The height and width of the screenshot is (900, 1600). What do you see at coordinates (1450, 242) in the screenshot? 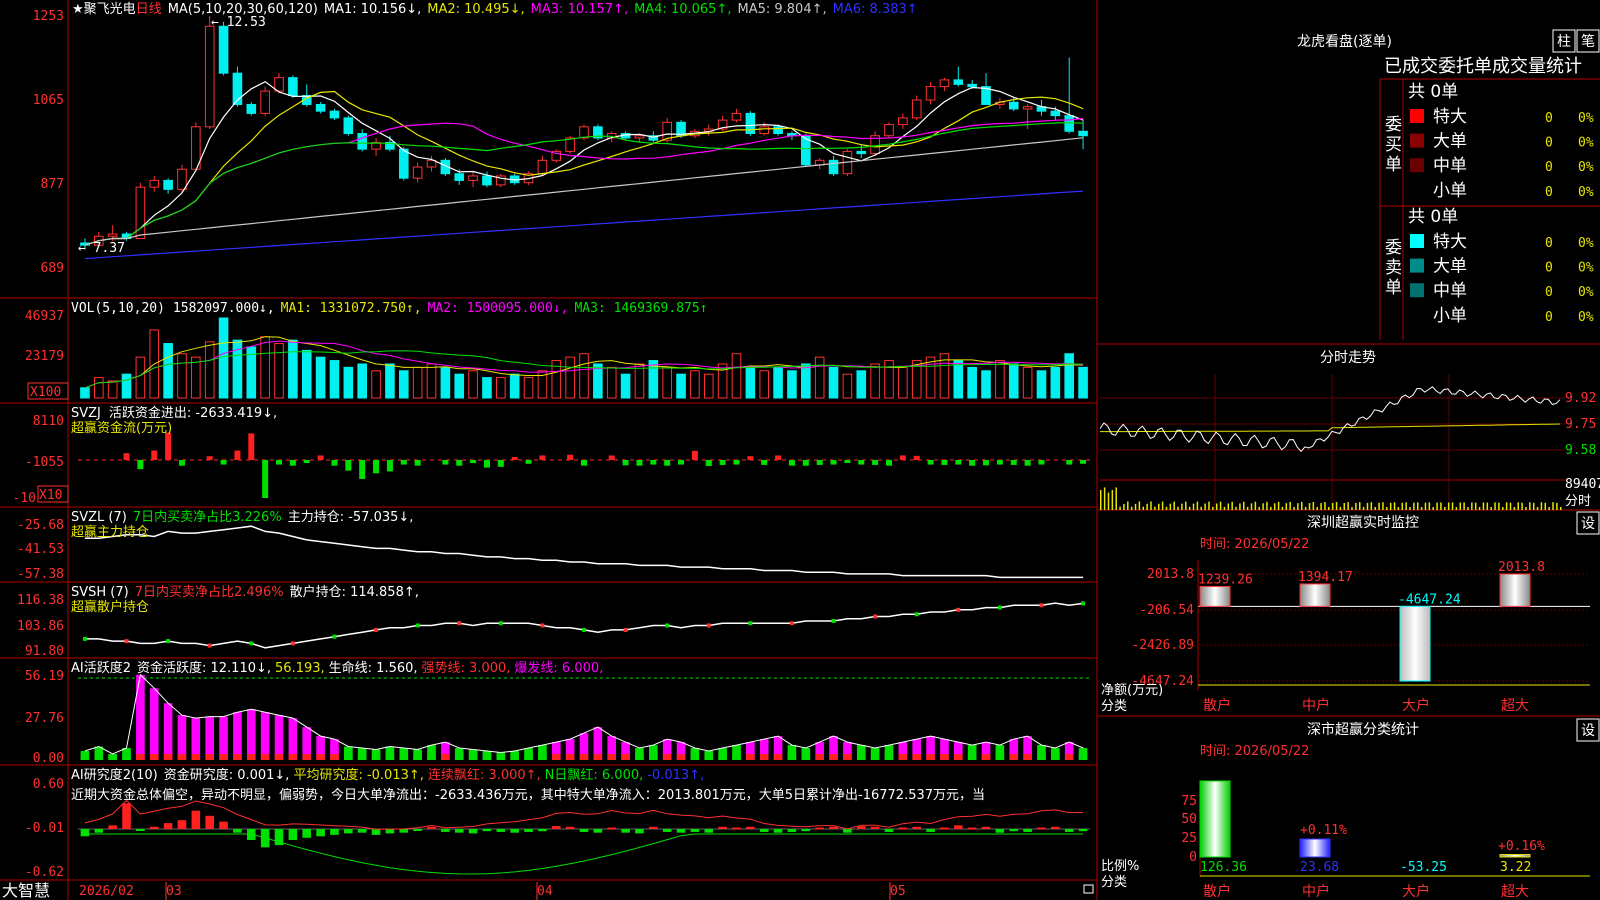
I see `row-name: 特大` at bounding box center [1450, 242].